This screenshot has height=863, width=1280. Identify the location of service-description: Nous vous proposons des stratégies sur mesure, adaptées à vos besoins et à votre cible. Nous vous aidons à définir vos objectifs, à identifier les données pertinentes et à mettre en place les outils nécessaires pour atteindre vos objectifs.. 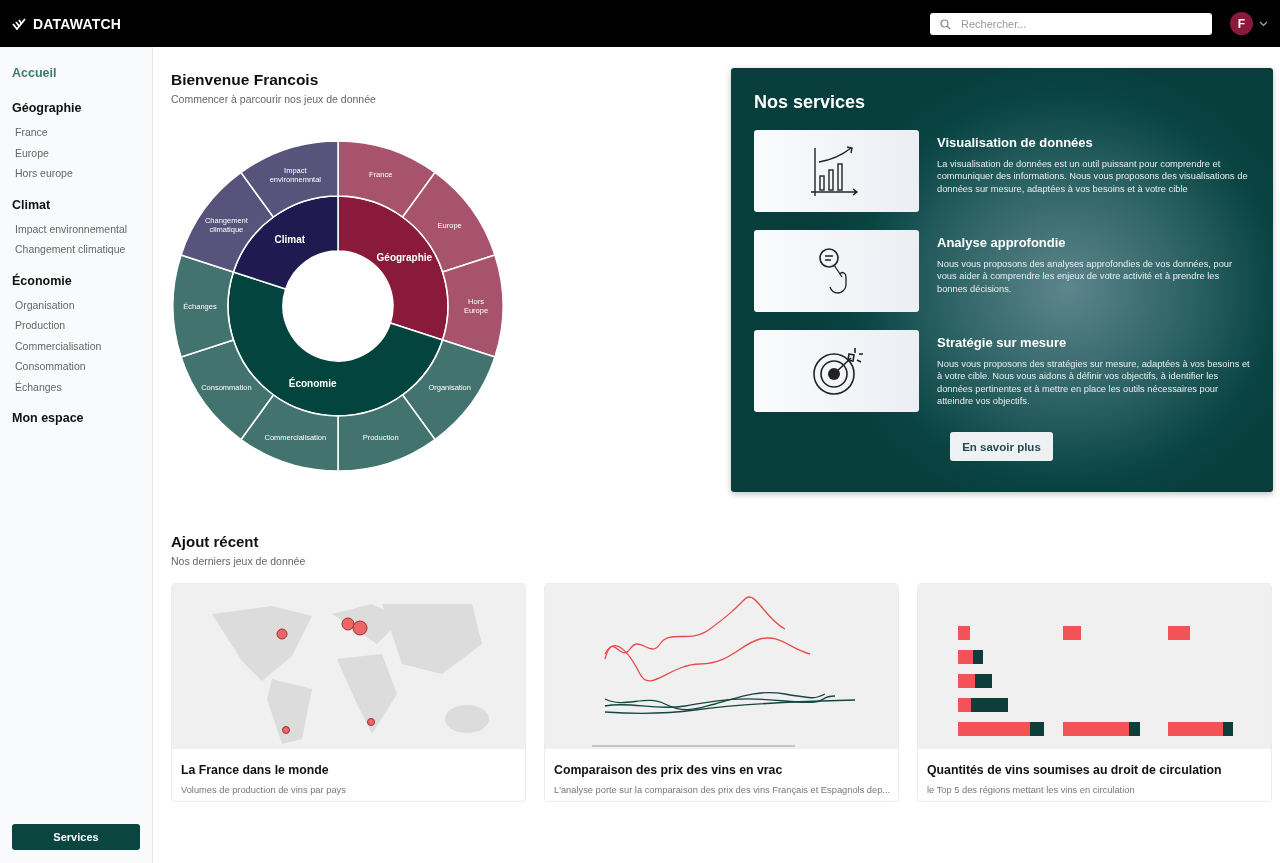
(1093, 383).